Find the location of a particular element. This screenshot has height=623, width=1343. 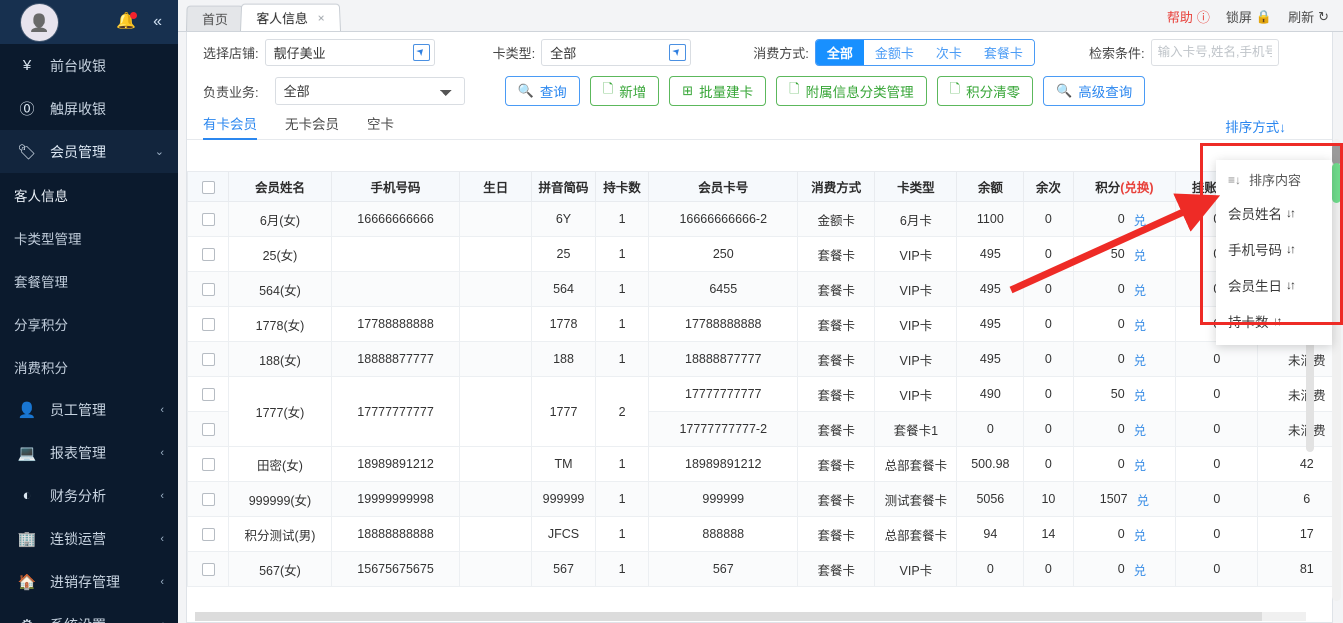

sidebar-item-member-management: 🏷 会员管理 ⌄ is located at coordinates (89, 151).